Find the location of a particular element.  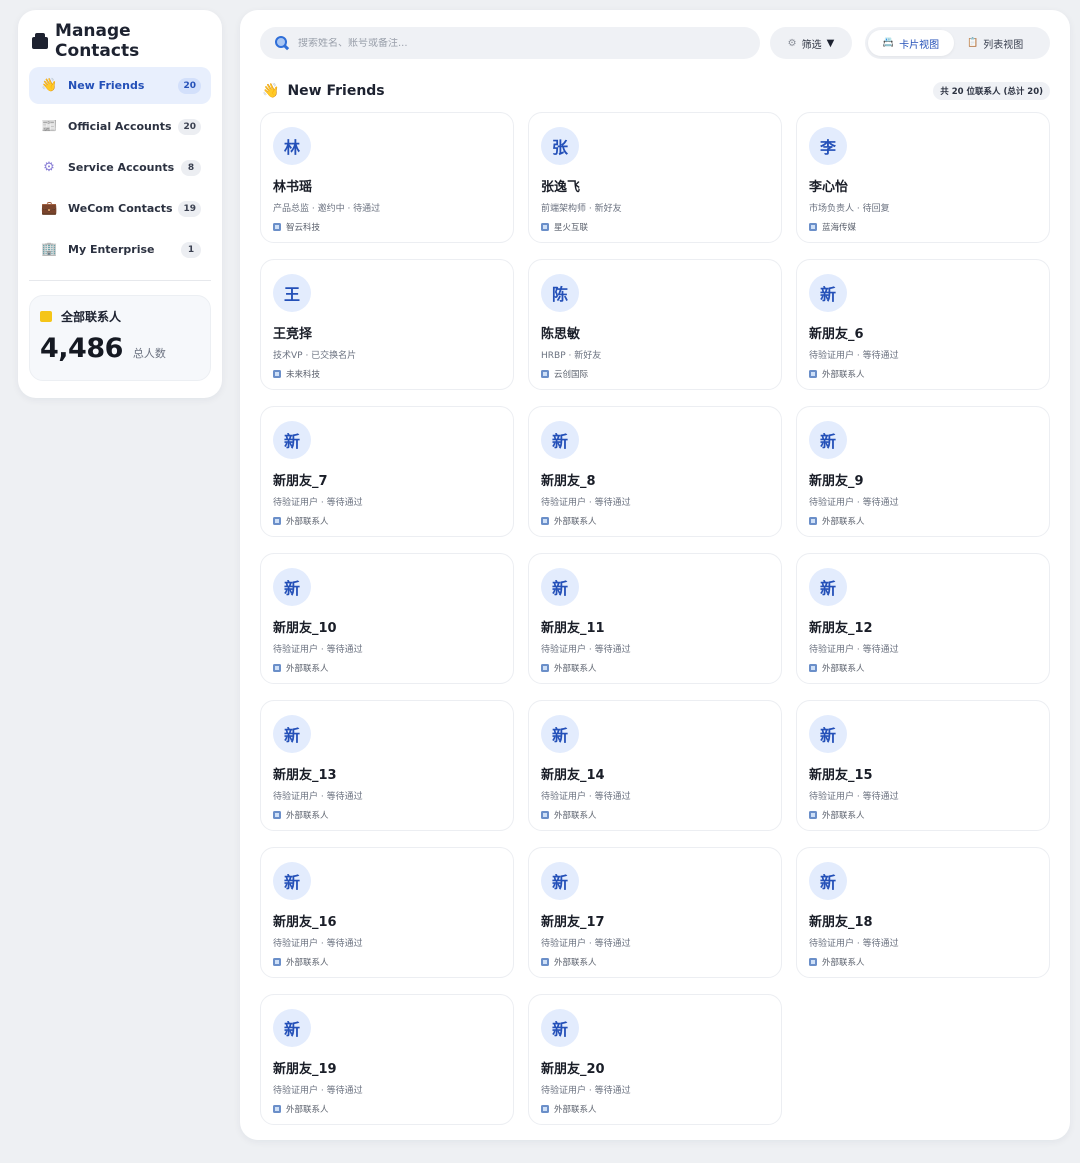

contact-card: 新新朋友_15 待验证用户 · 等待通过 外部联系人 is located at coordinates (923, 765).